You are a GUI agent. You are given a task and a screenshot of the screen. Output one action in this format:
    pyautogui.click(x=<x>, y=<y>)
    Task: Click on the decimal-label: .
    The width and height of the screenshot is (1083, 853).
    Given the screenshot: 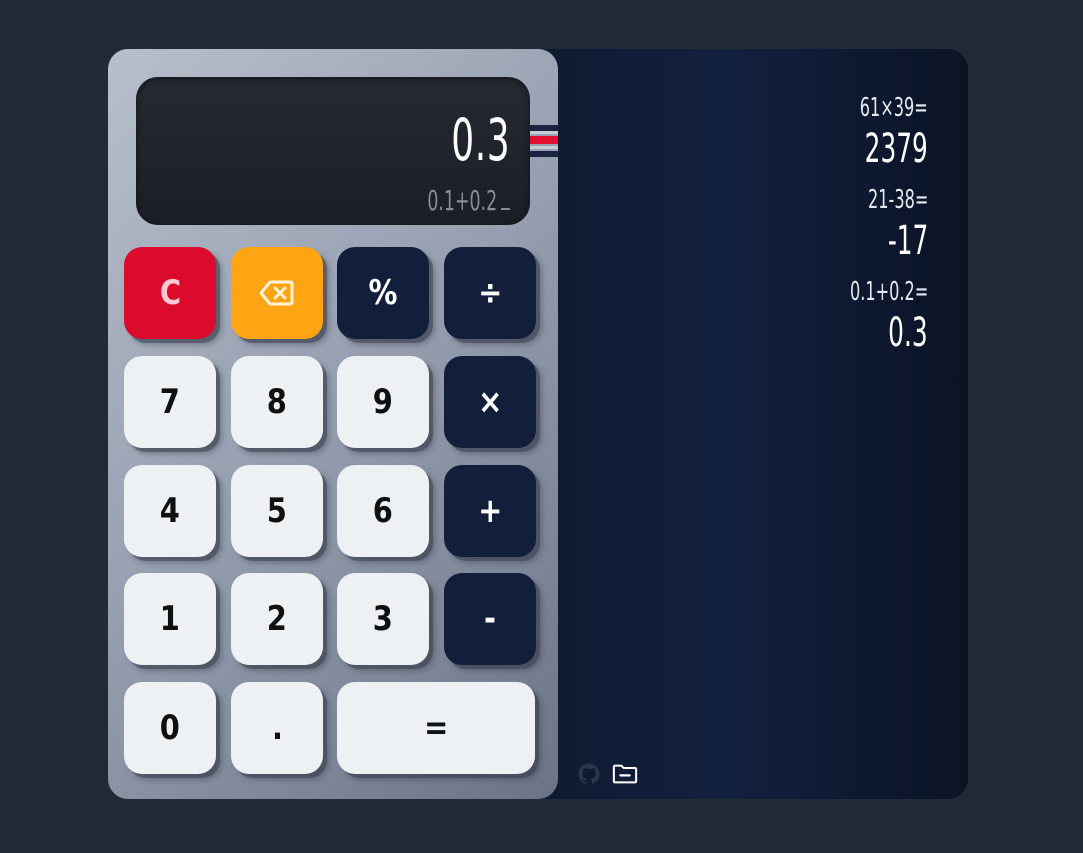 What is the action you would take?
    pyautogui.click(x=277, y=728)
    